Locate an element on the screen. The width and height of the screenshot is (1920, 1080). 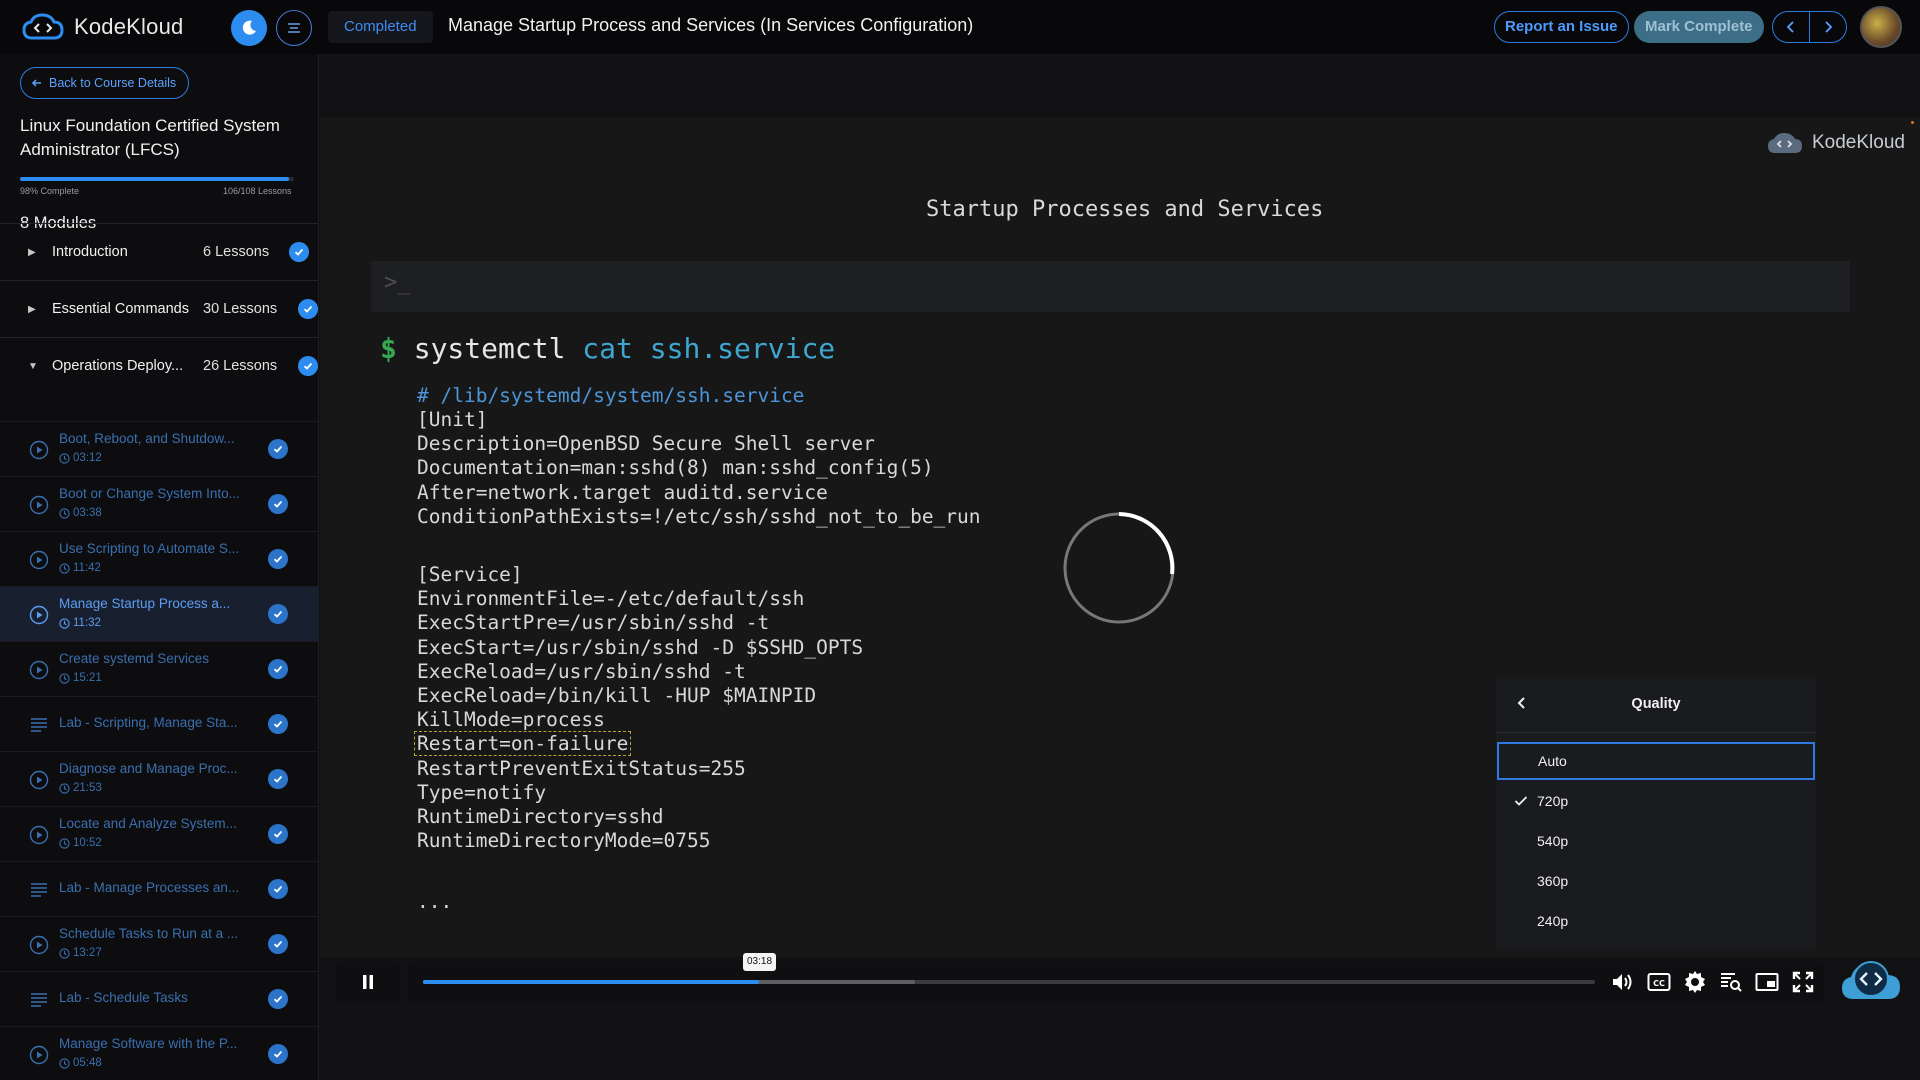
next-lesson-button is located at coordinates (1828, 27).